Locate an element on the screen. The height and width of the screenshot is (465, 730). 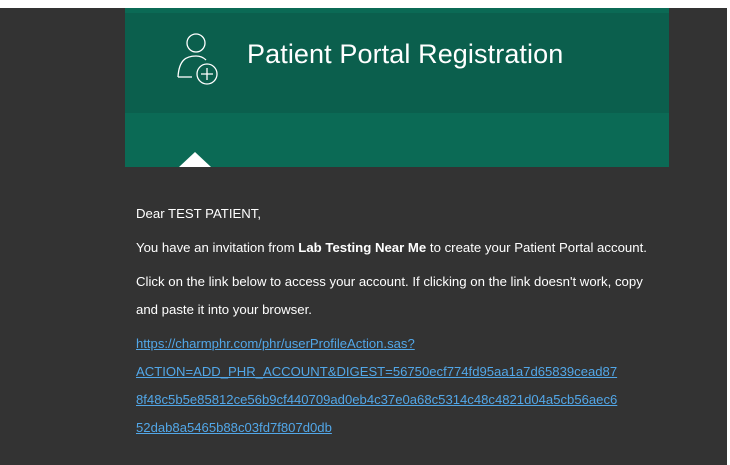
registration-link-line-4: 52dab8a5465b88c03fd7f807d0db is located at coordinates (397, 428).